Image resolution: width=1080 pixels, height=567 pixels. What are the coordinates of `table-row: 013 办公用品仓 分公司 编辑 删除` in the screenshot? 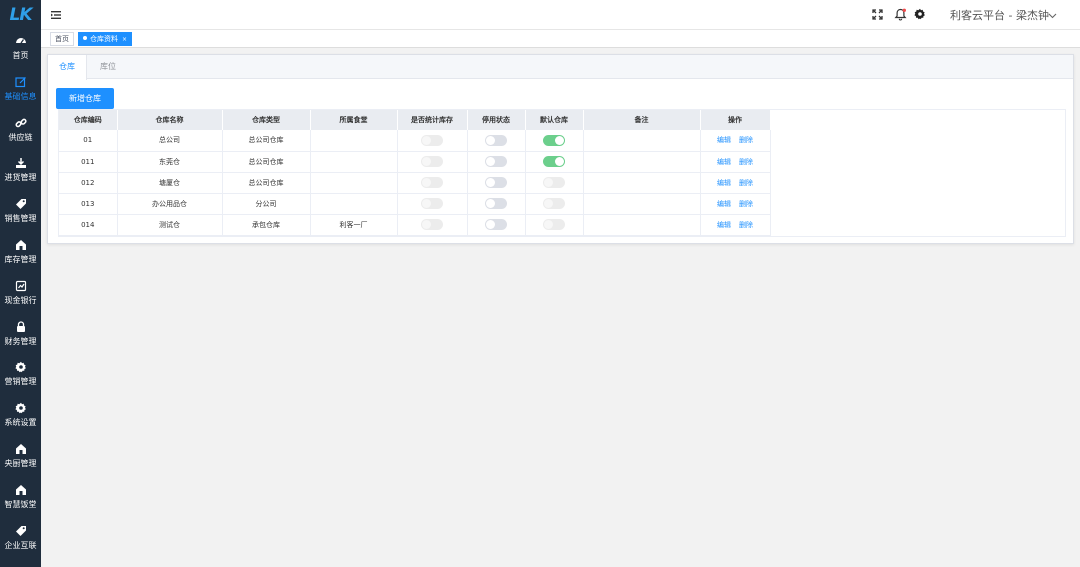 It's located at (415, 204).